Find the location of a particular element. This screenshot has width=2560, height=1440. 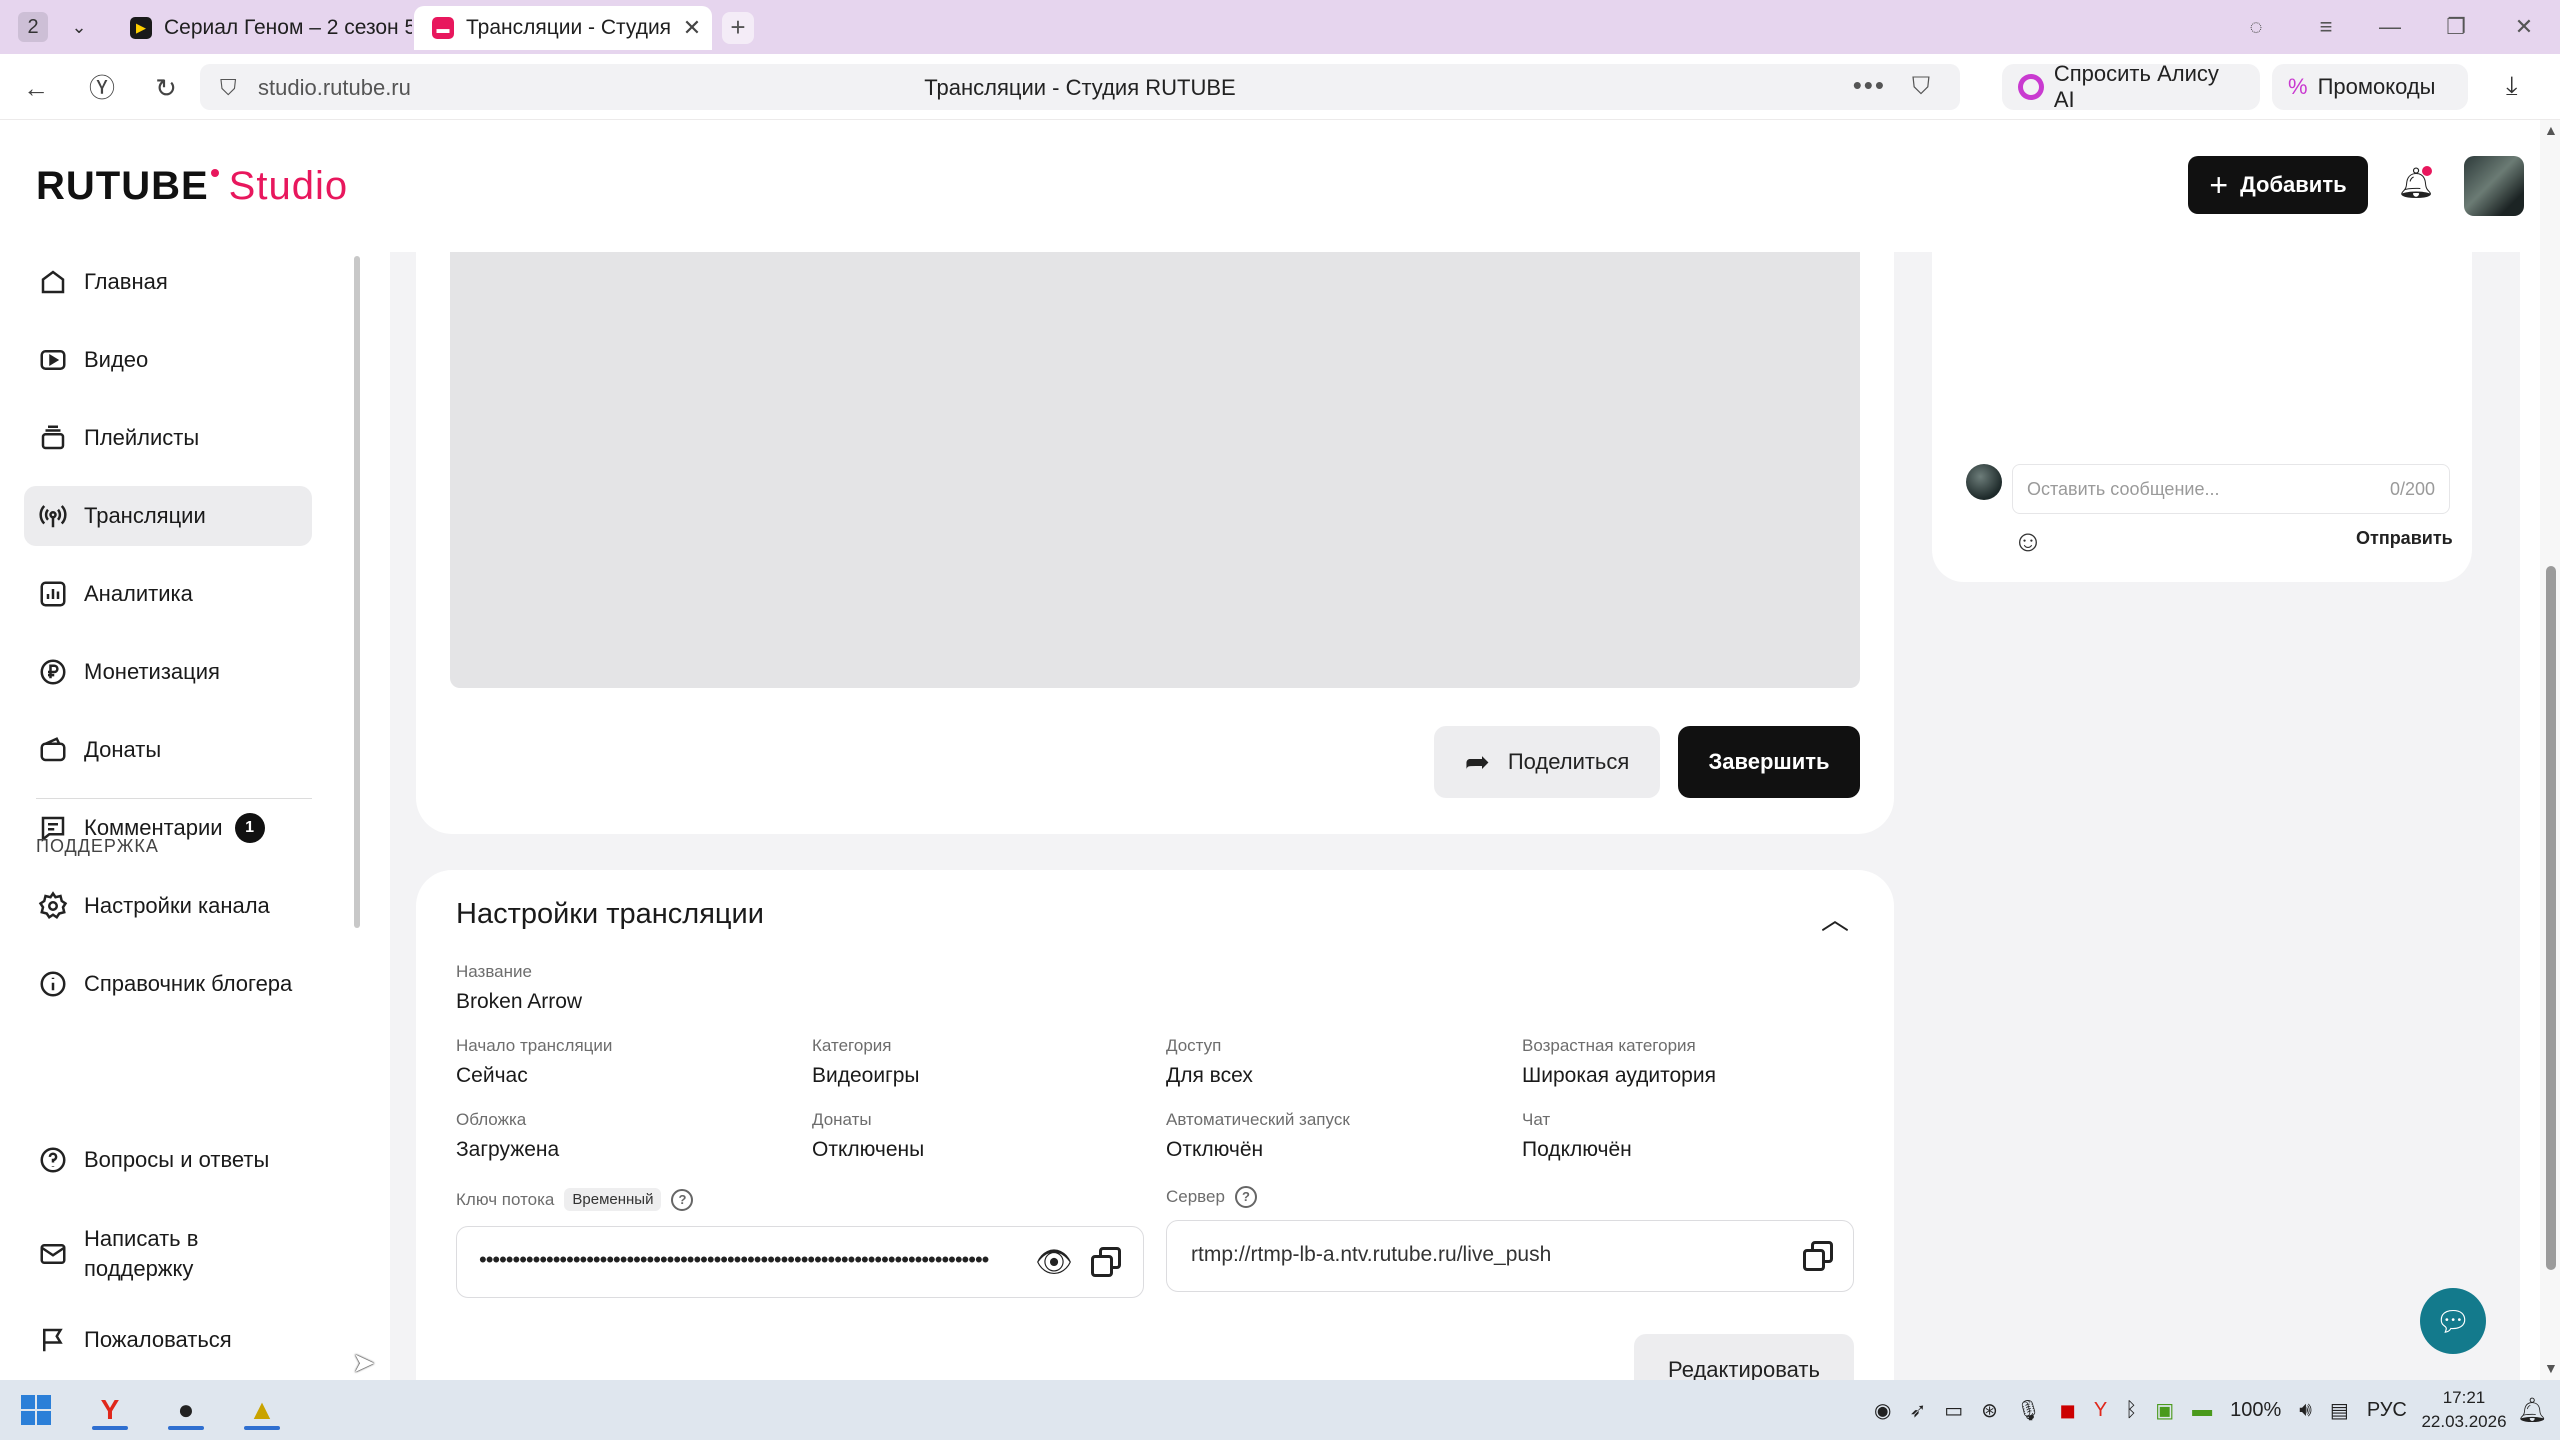

logo-main: RUTUBE is located at coordinates (122, 186).